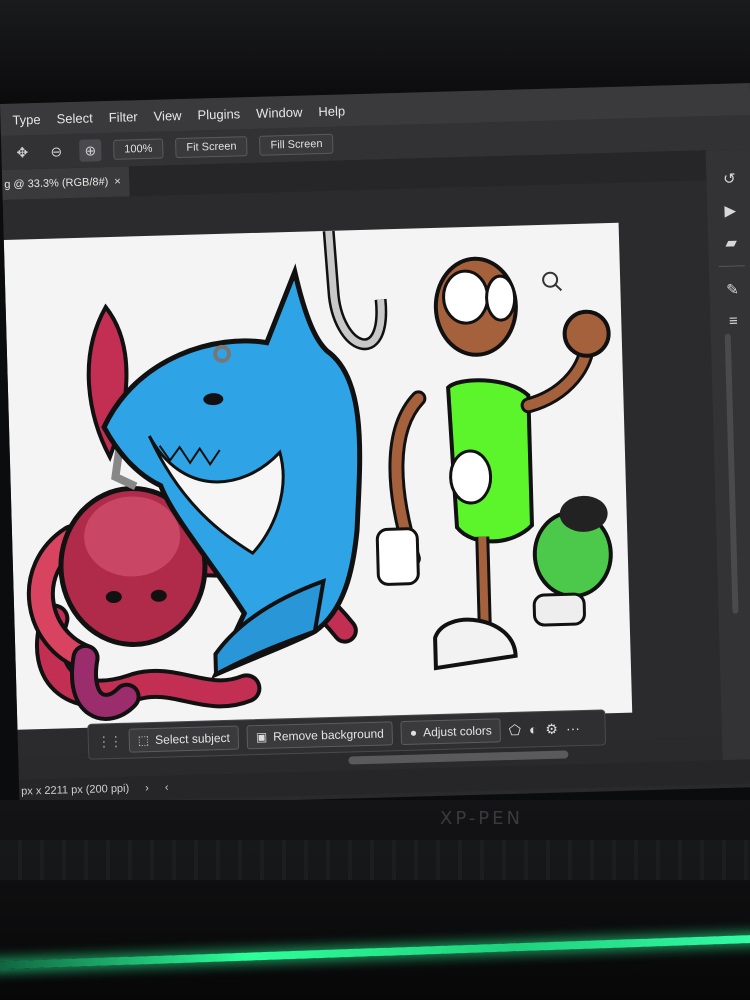  I want to click on menu-filter: Filter, so click(123, 117).